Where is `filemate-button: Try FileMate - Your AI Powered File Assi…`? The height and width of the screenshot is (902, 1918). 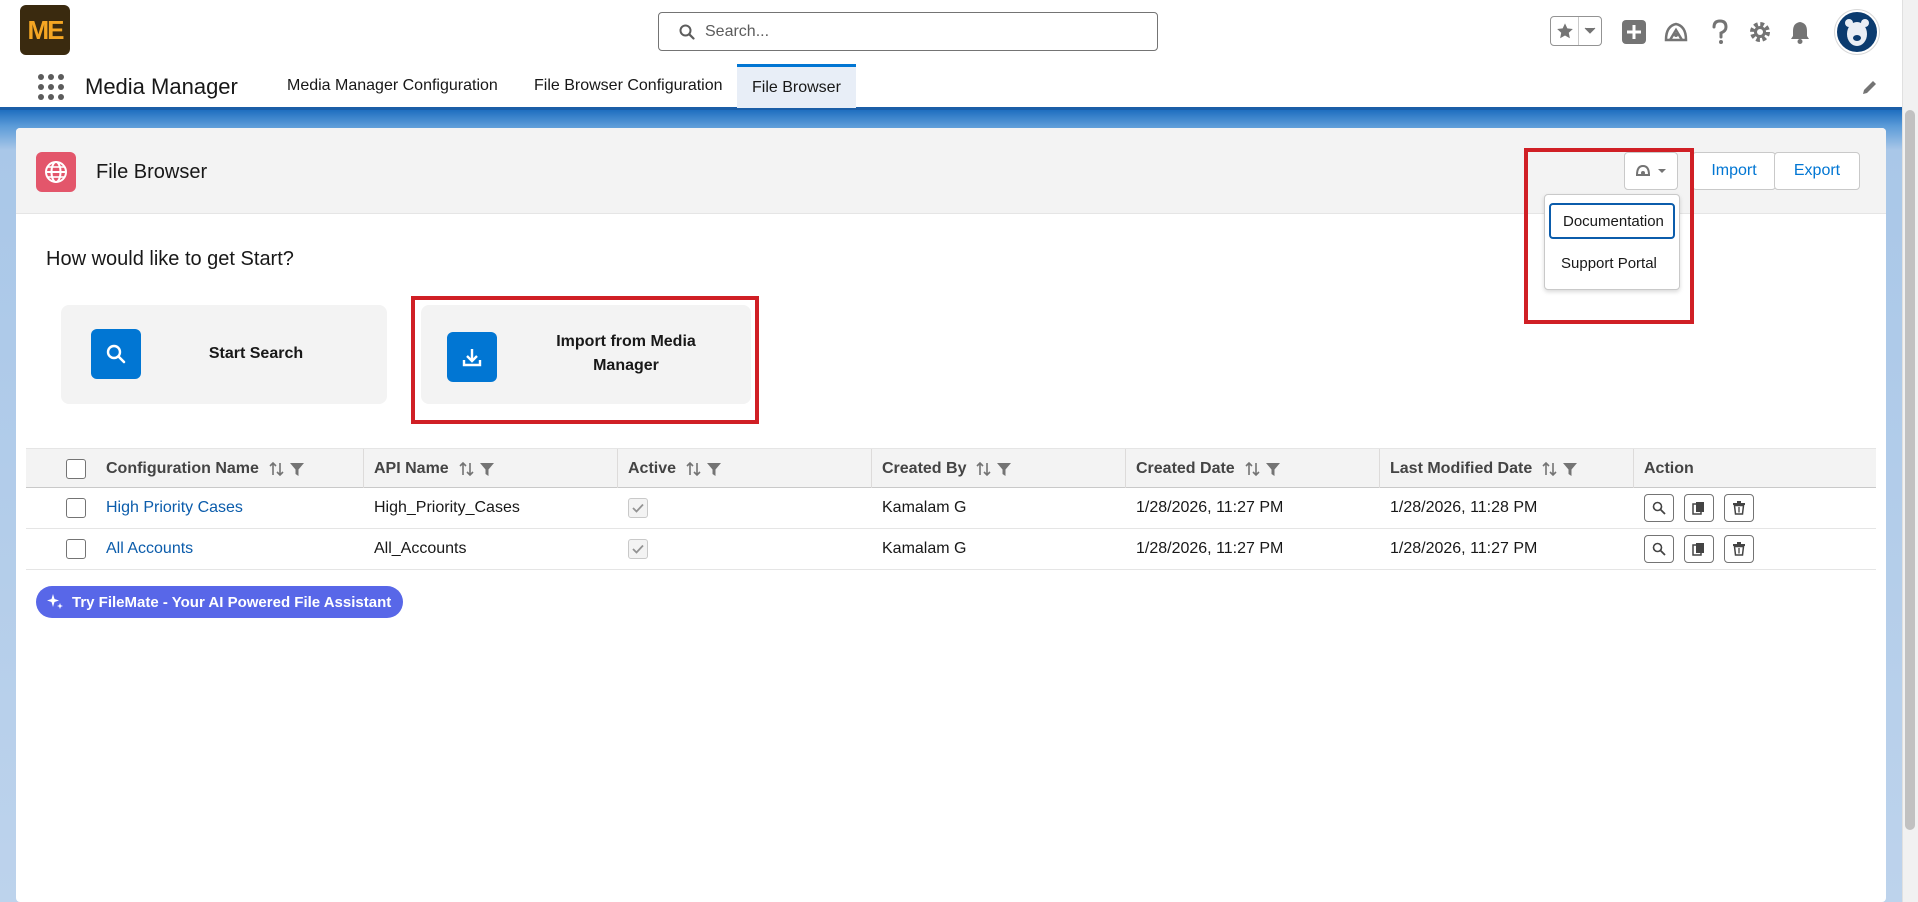
filemate-button: Try FileMate - Your AI Powered File Assi… is located at coordinates (220, 602).